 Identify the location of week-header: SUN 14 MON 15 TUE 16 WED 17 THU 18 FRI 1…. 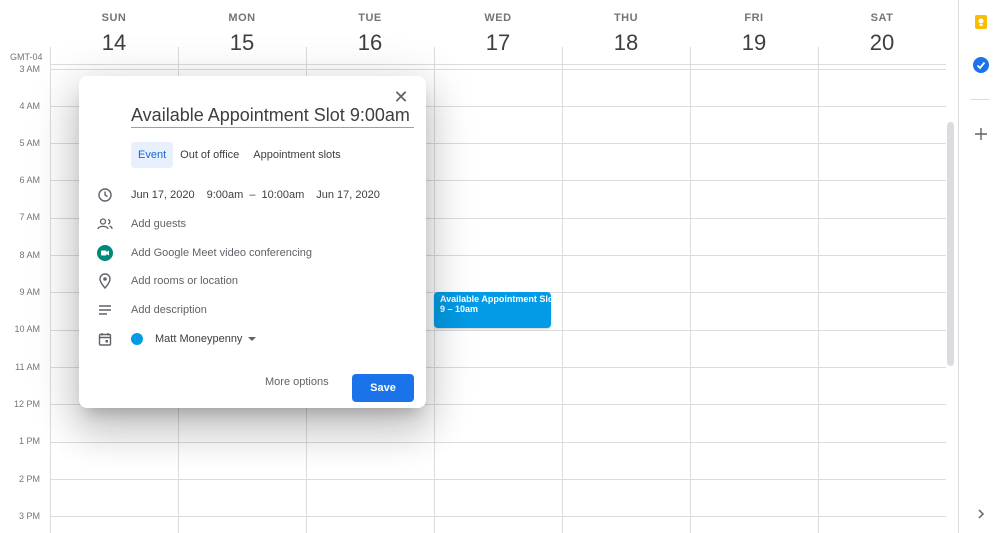
(498, 32).